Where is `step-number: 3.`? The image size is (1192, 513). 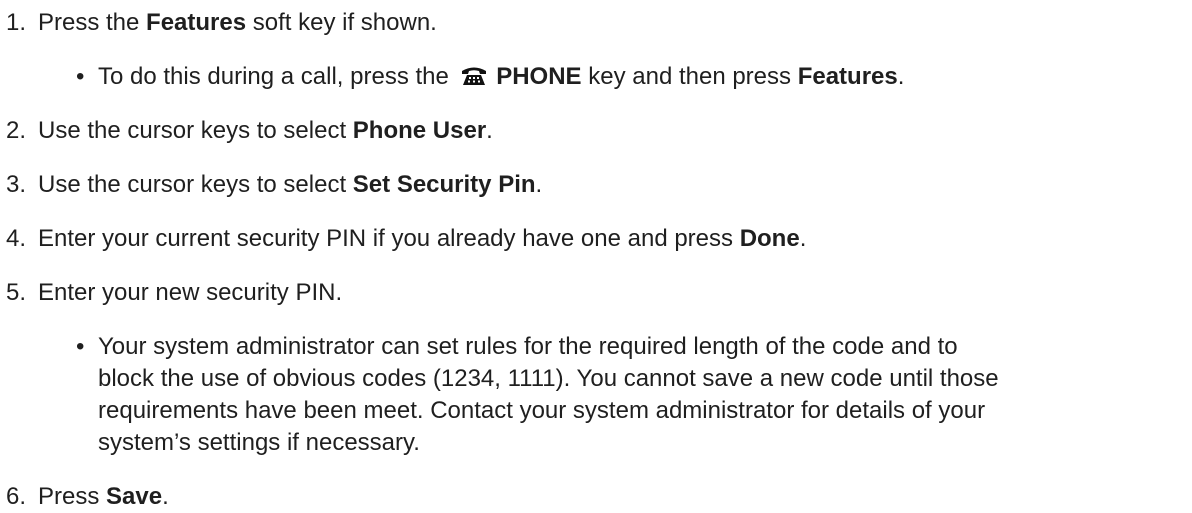
step-number: 3. is located at coordinates (16, 184).